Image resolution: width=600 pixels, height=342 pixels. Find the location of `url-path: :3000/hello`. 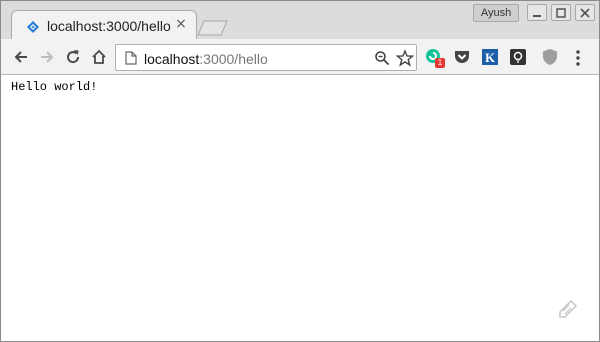

url-path: :3000/hello is located at coordinates (233, 59).